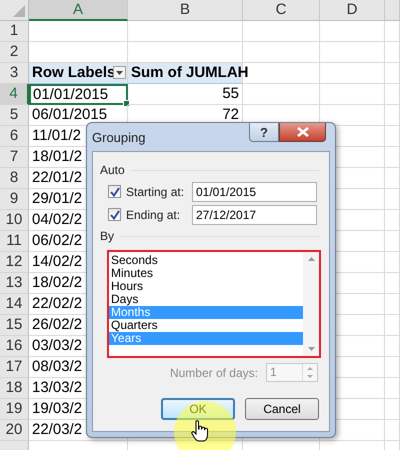 The width and height of the screenshot is (400, 450). Describe the element at coordinates (14, 325) in the screenshot. I see `row-header: 15` at that location.